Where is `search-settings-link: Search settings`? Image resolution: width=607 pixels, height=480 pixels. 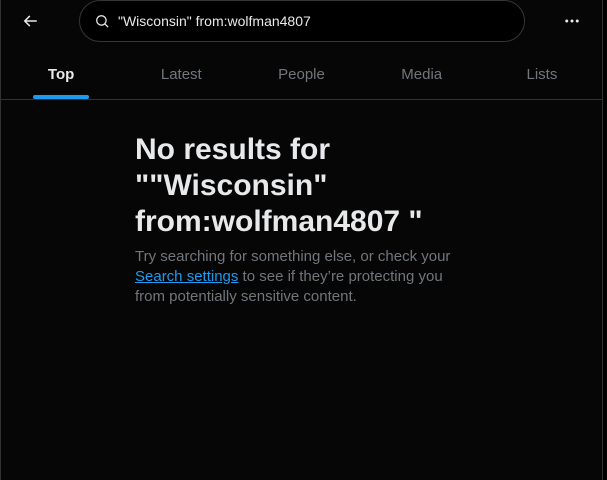 search-settings-link: Search settings is located at coordinates (186, 276).